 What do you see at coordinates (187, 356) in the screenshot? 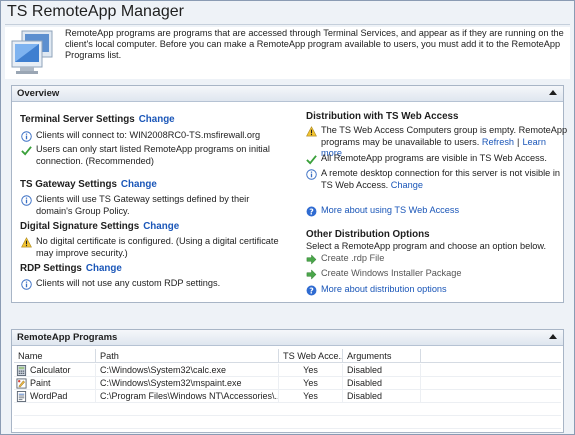
I see `column-header-path: Path` at bounding box center [187, 356].